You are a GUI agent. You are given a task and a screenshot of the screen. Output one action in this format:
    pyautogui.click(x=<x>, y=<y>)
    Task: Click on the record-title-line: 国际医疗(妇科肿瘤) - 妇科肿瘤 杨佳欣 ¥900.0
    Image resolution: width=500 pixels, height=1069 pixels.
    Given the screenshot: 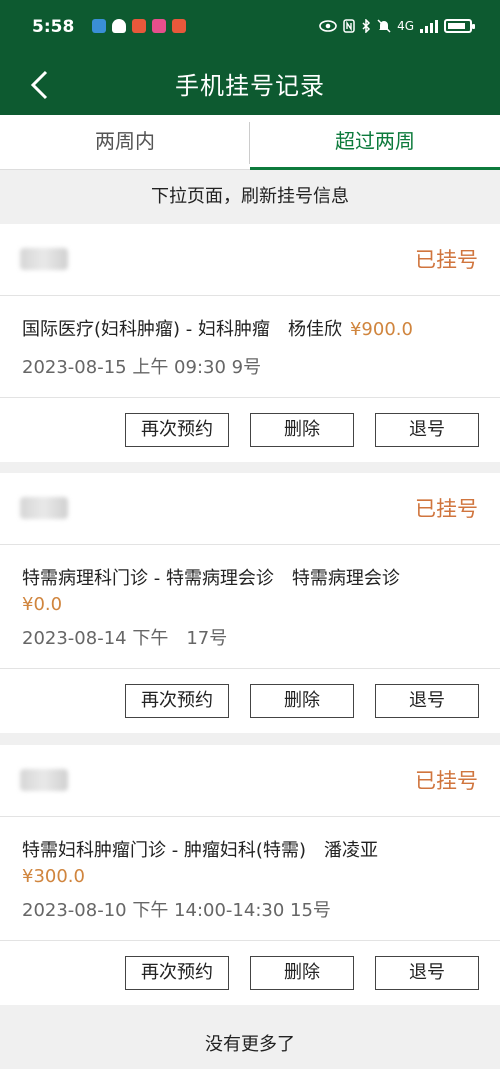 What is the action you would take?
    pyautogui.click(x=250, y=330)
    